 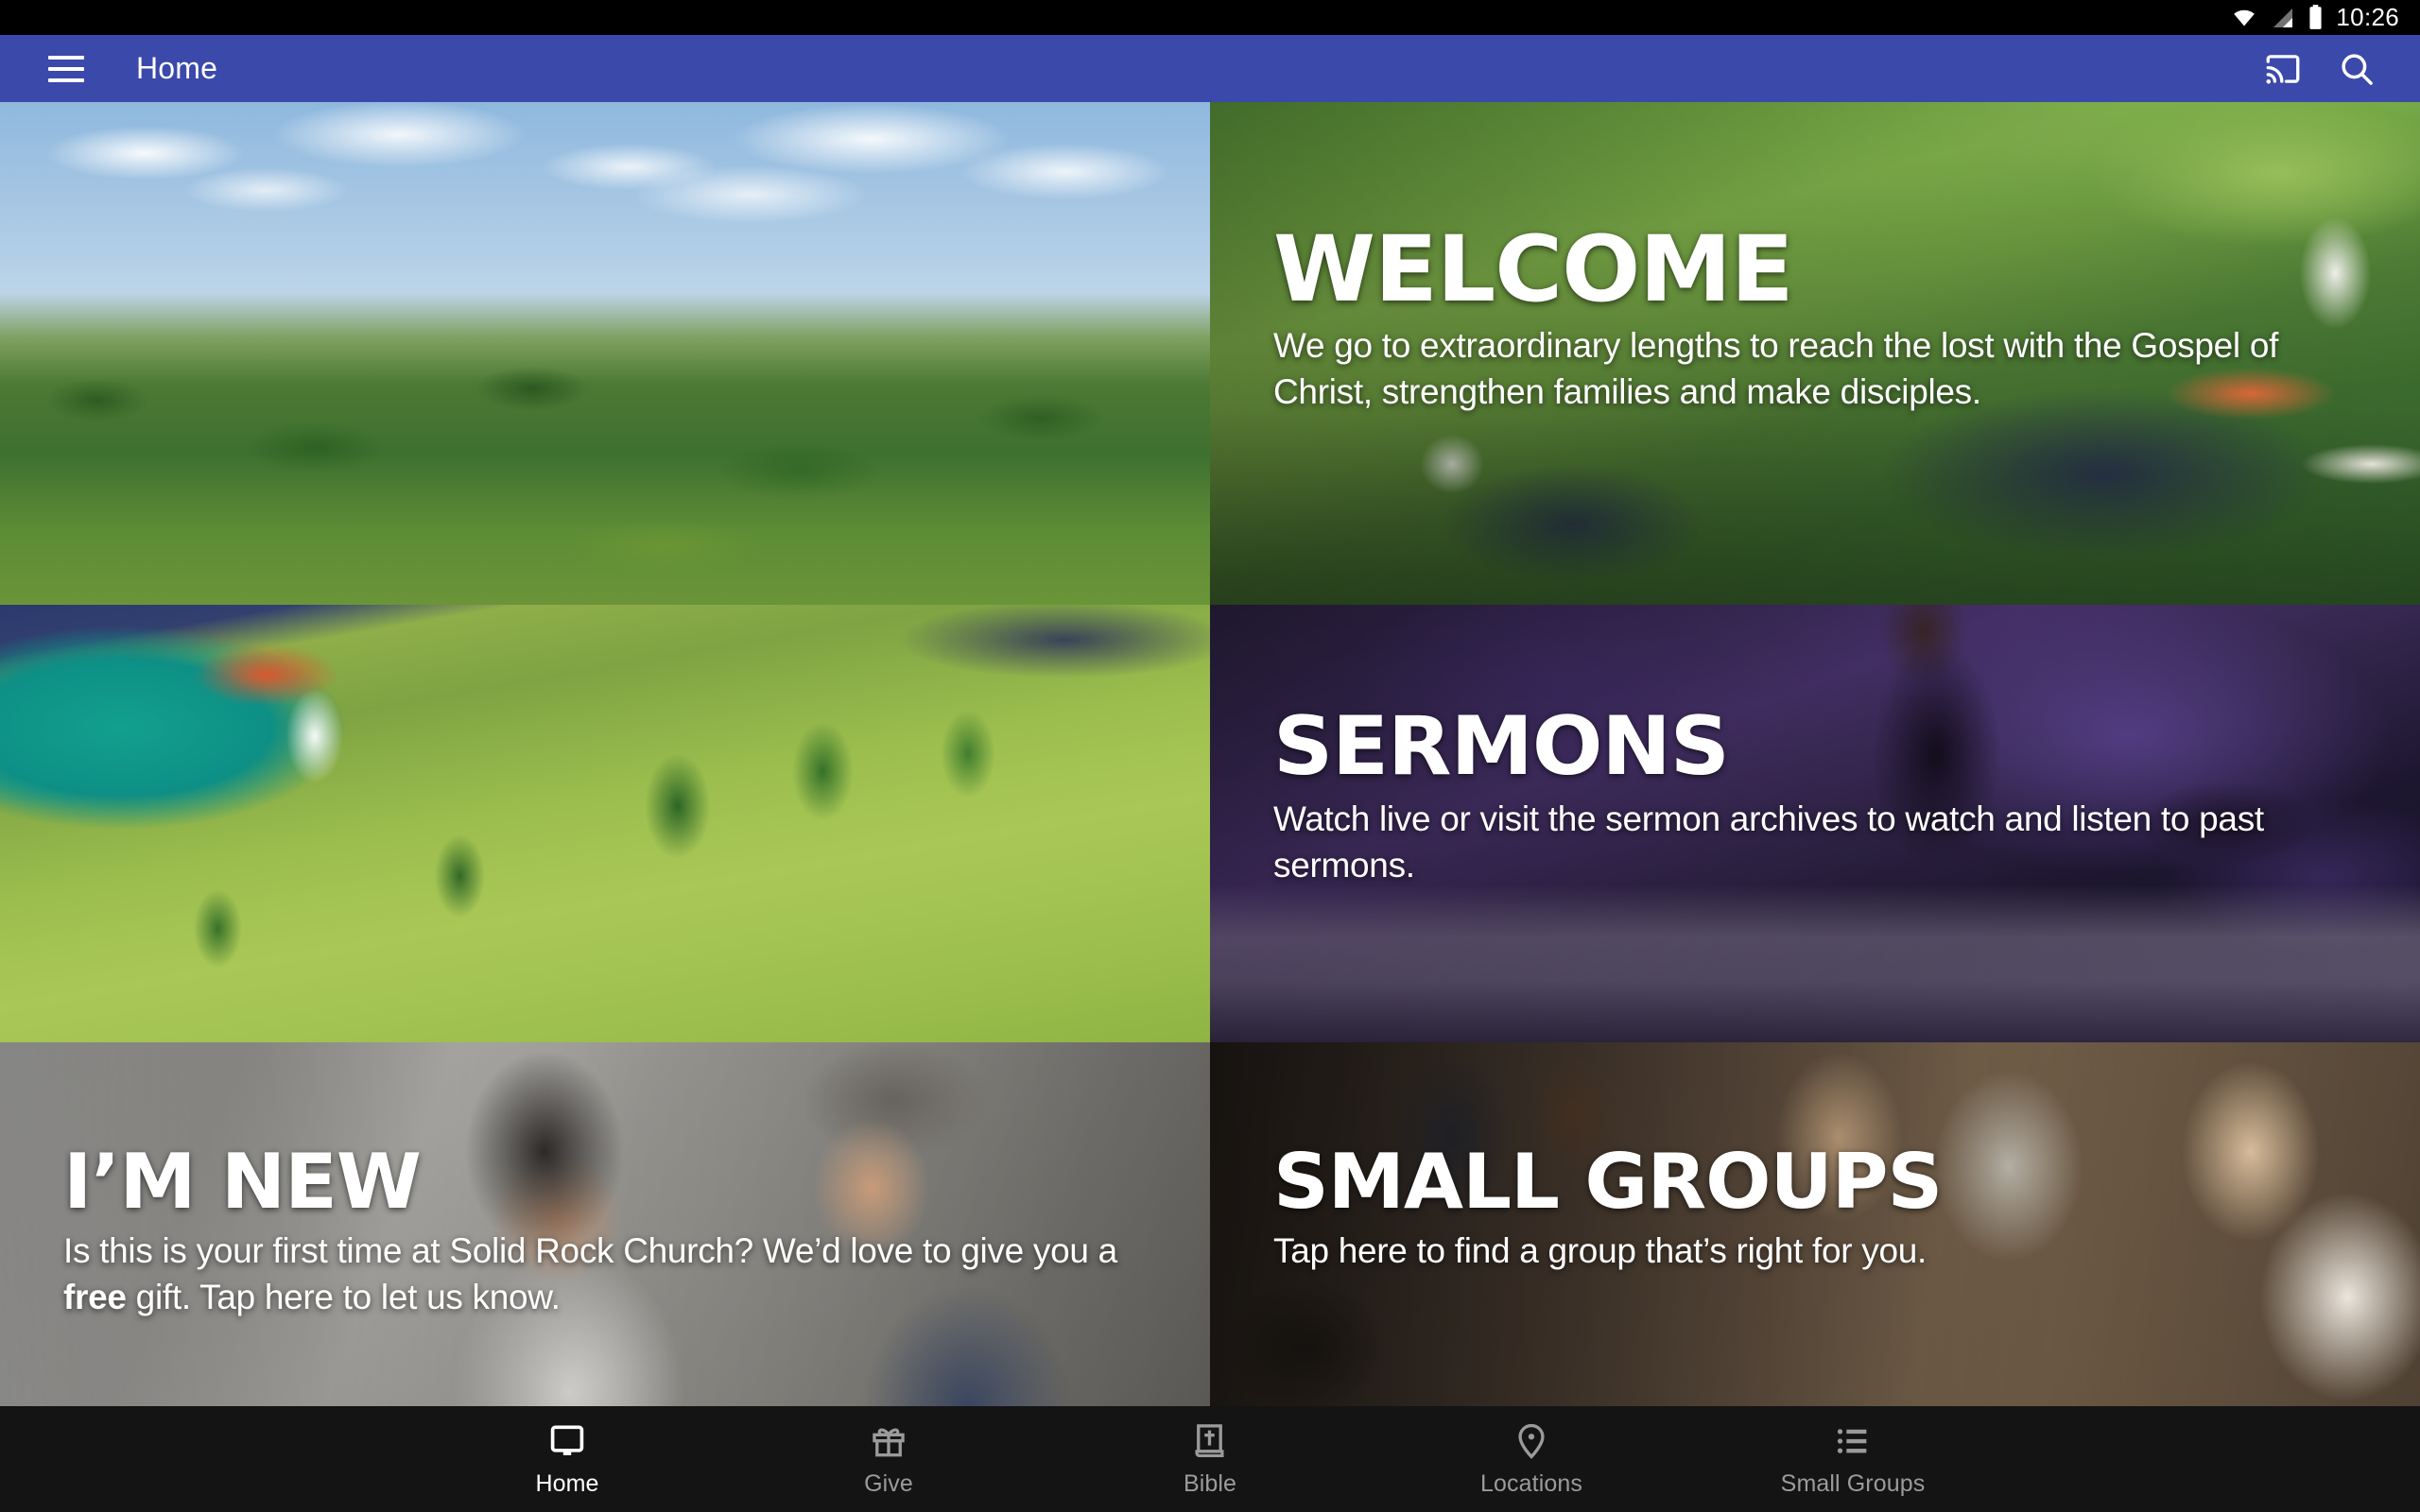 I want to click on app-bar-left-group: Home, so click(x=108, y=68).